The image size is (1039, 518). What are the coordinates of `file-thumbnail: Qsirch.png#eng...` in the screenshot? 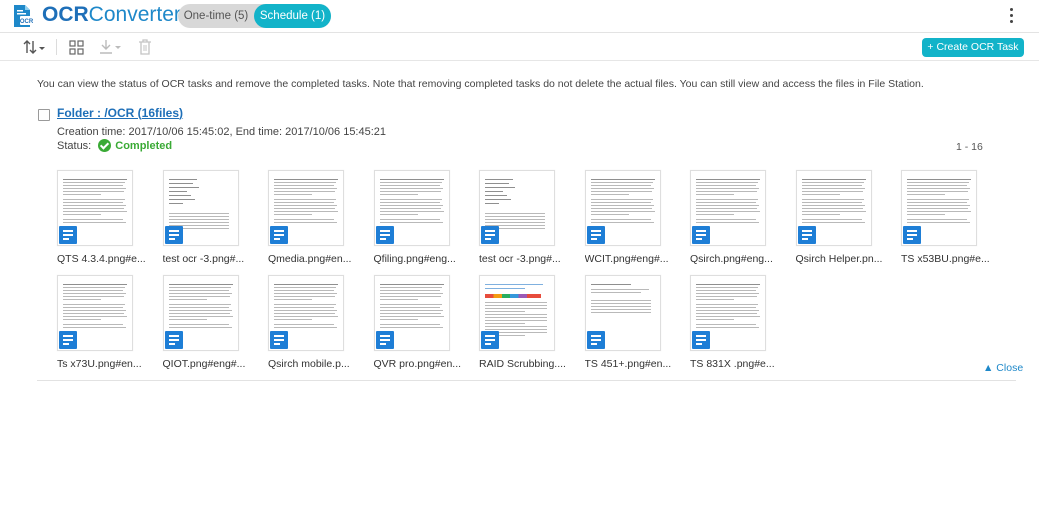 It's located at (740, 220).